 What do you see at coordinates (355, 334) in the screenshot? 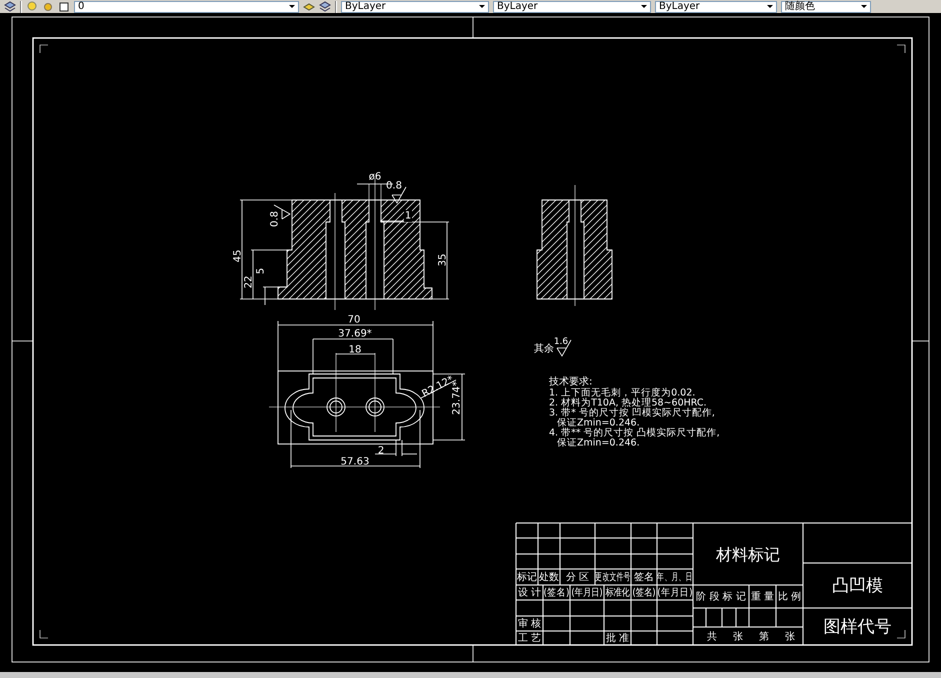
I see `dimension-label: 37.69*` at bounding box center [355, 334].